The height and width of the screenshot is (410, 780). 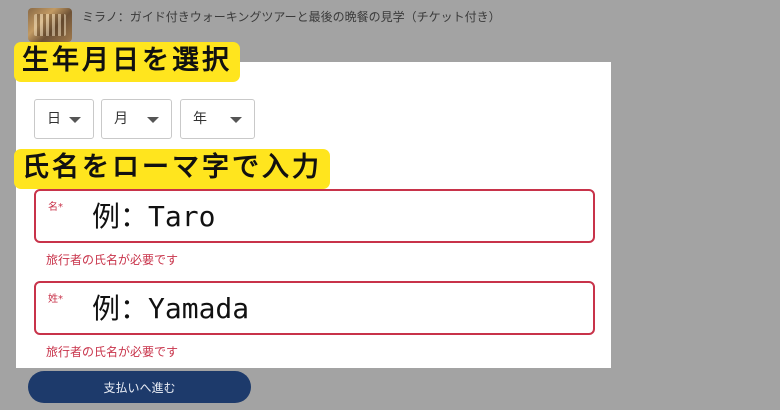 What do you see at coordinates (121, 119) in the screenshot?
I see `birth-month-value: 月` at bounding box center [121, 119].